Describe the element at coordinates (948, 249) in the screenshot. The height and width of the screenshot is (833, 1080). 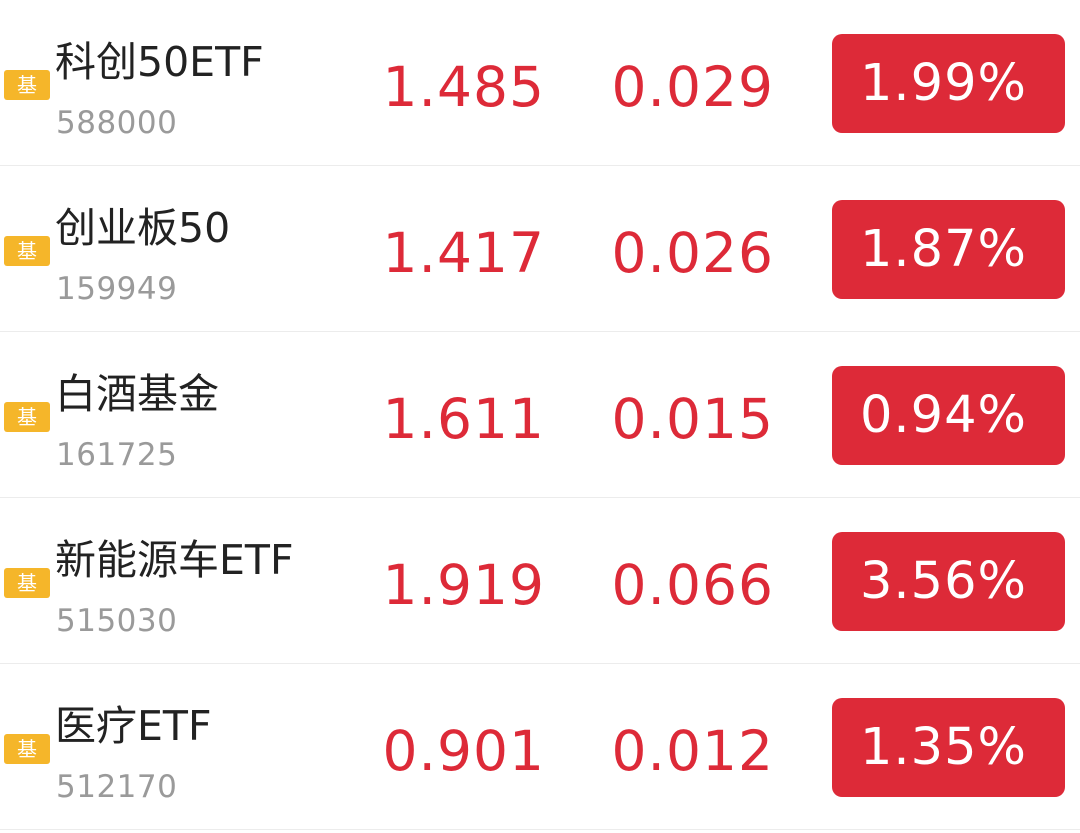
I see `change-percent-badge: 1.87%` at that location.